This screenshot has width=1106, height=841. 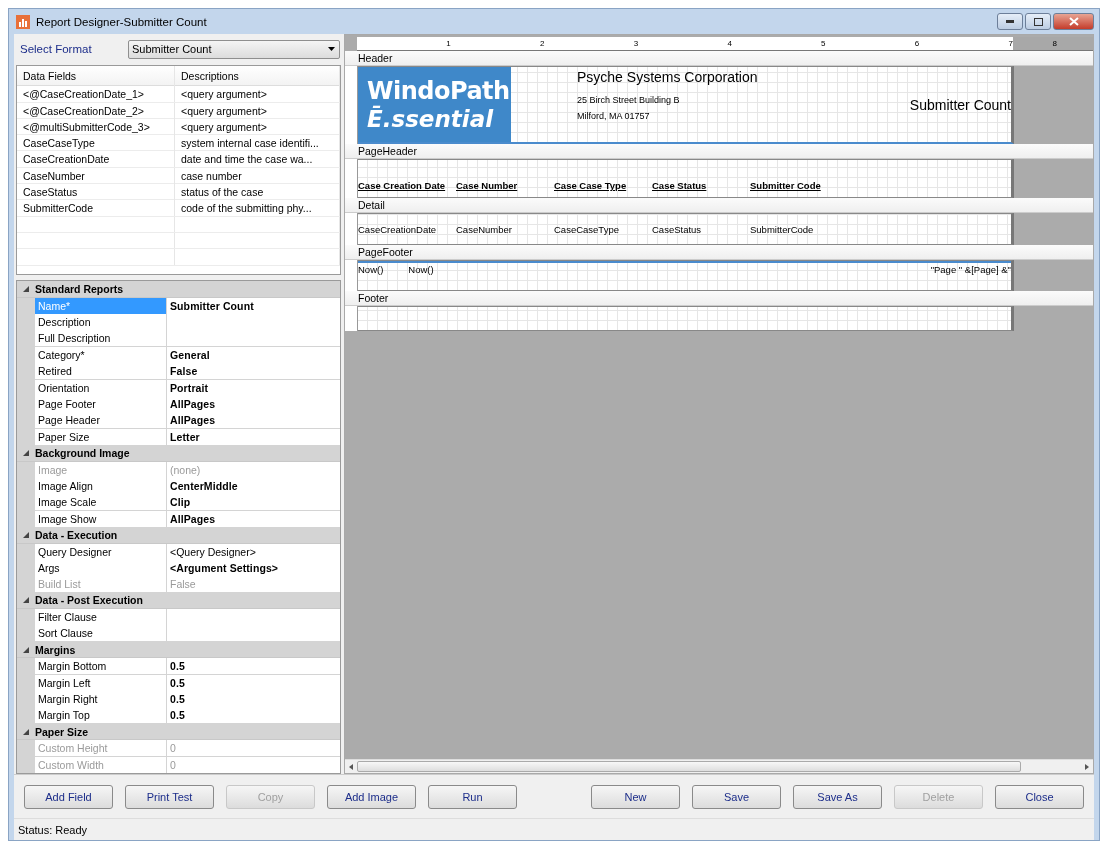 What do you see at coordinates (736, 796) in the screenshot?
I see `action-button: Save` at bounding box center [736, 796].